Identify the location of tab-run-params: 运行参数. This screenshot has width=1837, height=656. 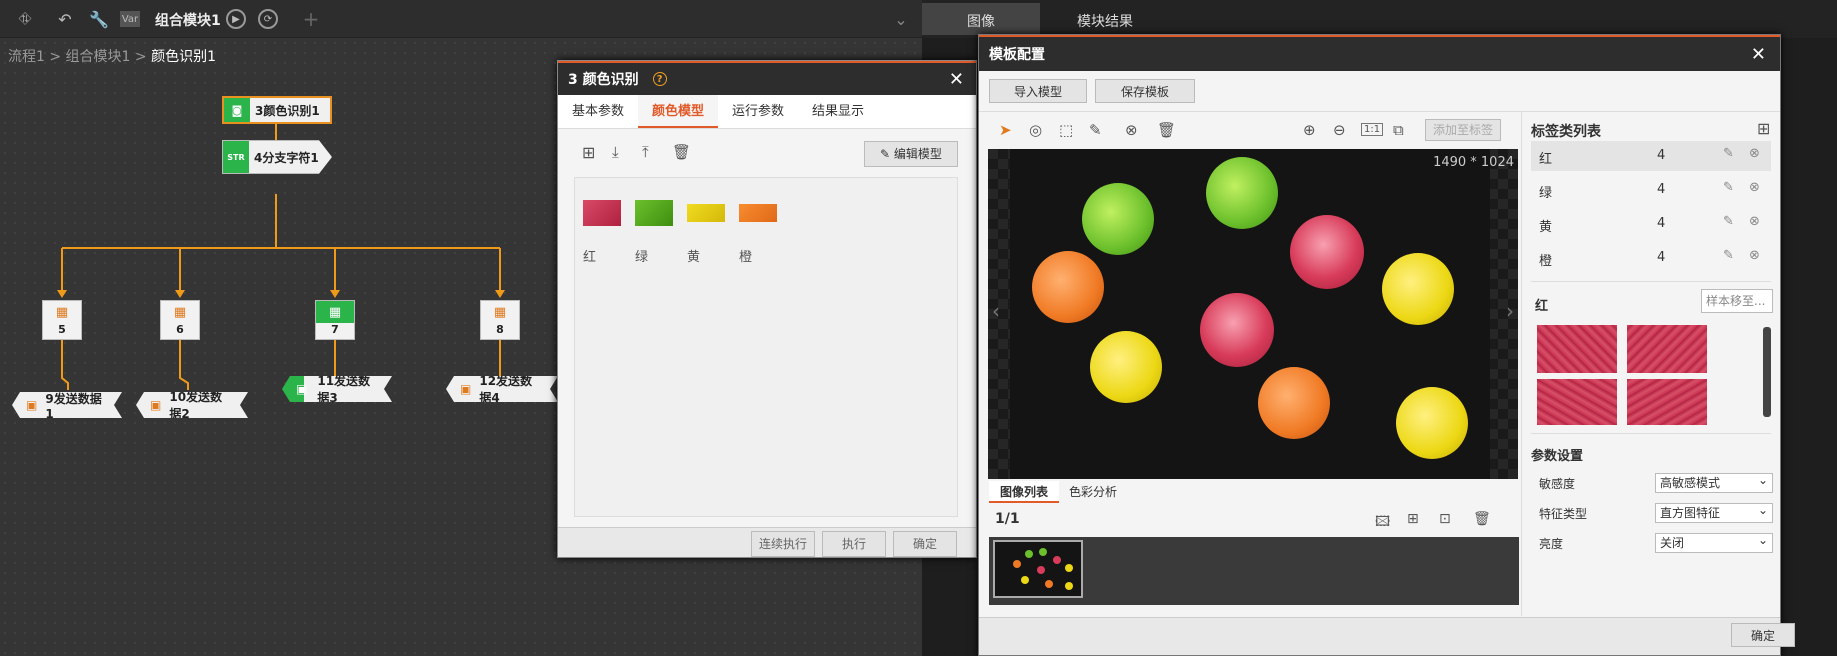
(758, 111).